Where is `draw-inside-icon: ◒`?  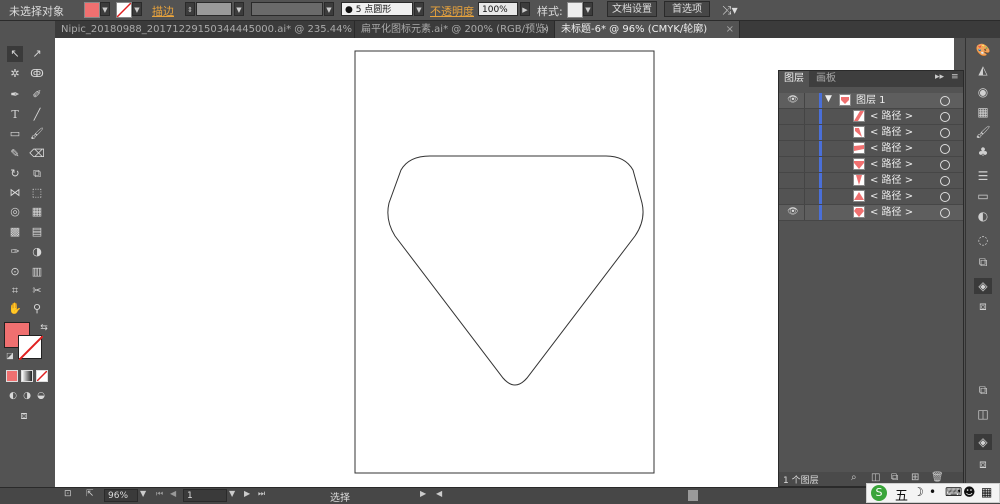 draw-inside-icon: ◒ is located at coordinates (41, 396).